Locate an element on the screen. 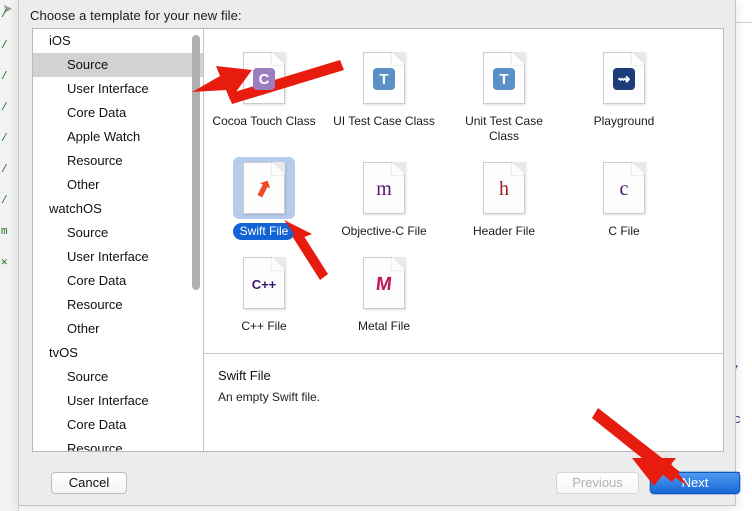 This screenshot has height=511, width=752. template-label-row: Cocoa Touch Class is located at coordinates (264, 119).